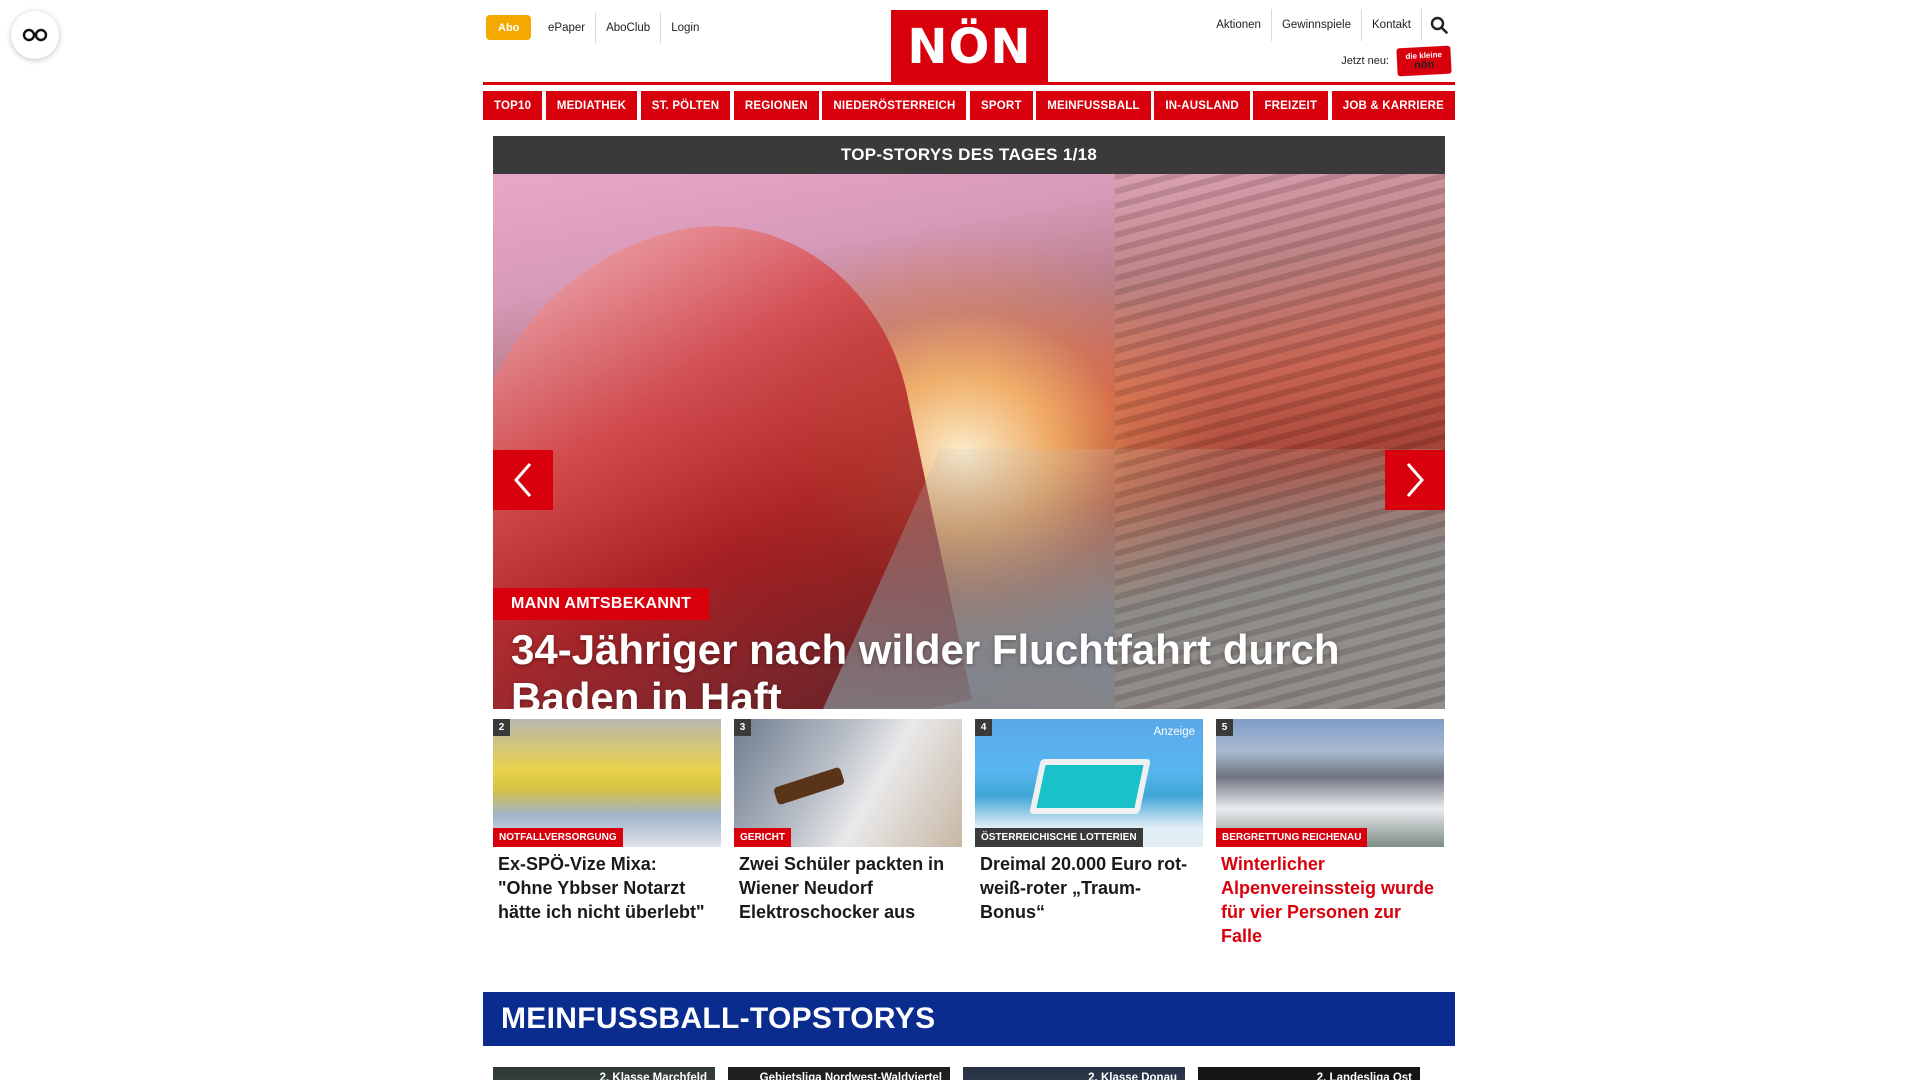 This screenshot has height=1080, width=1920. What do you see at coordinates (1365, 61) in the screenshot?
I see `jetzt-neu-label: Jetzt neu:` at bounding box center [1365, 61].